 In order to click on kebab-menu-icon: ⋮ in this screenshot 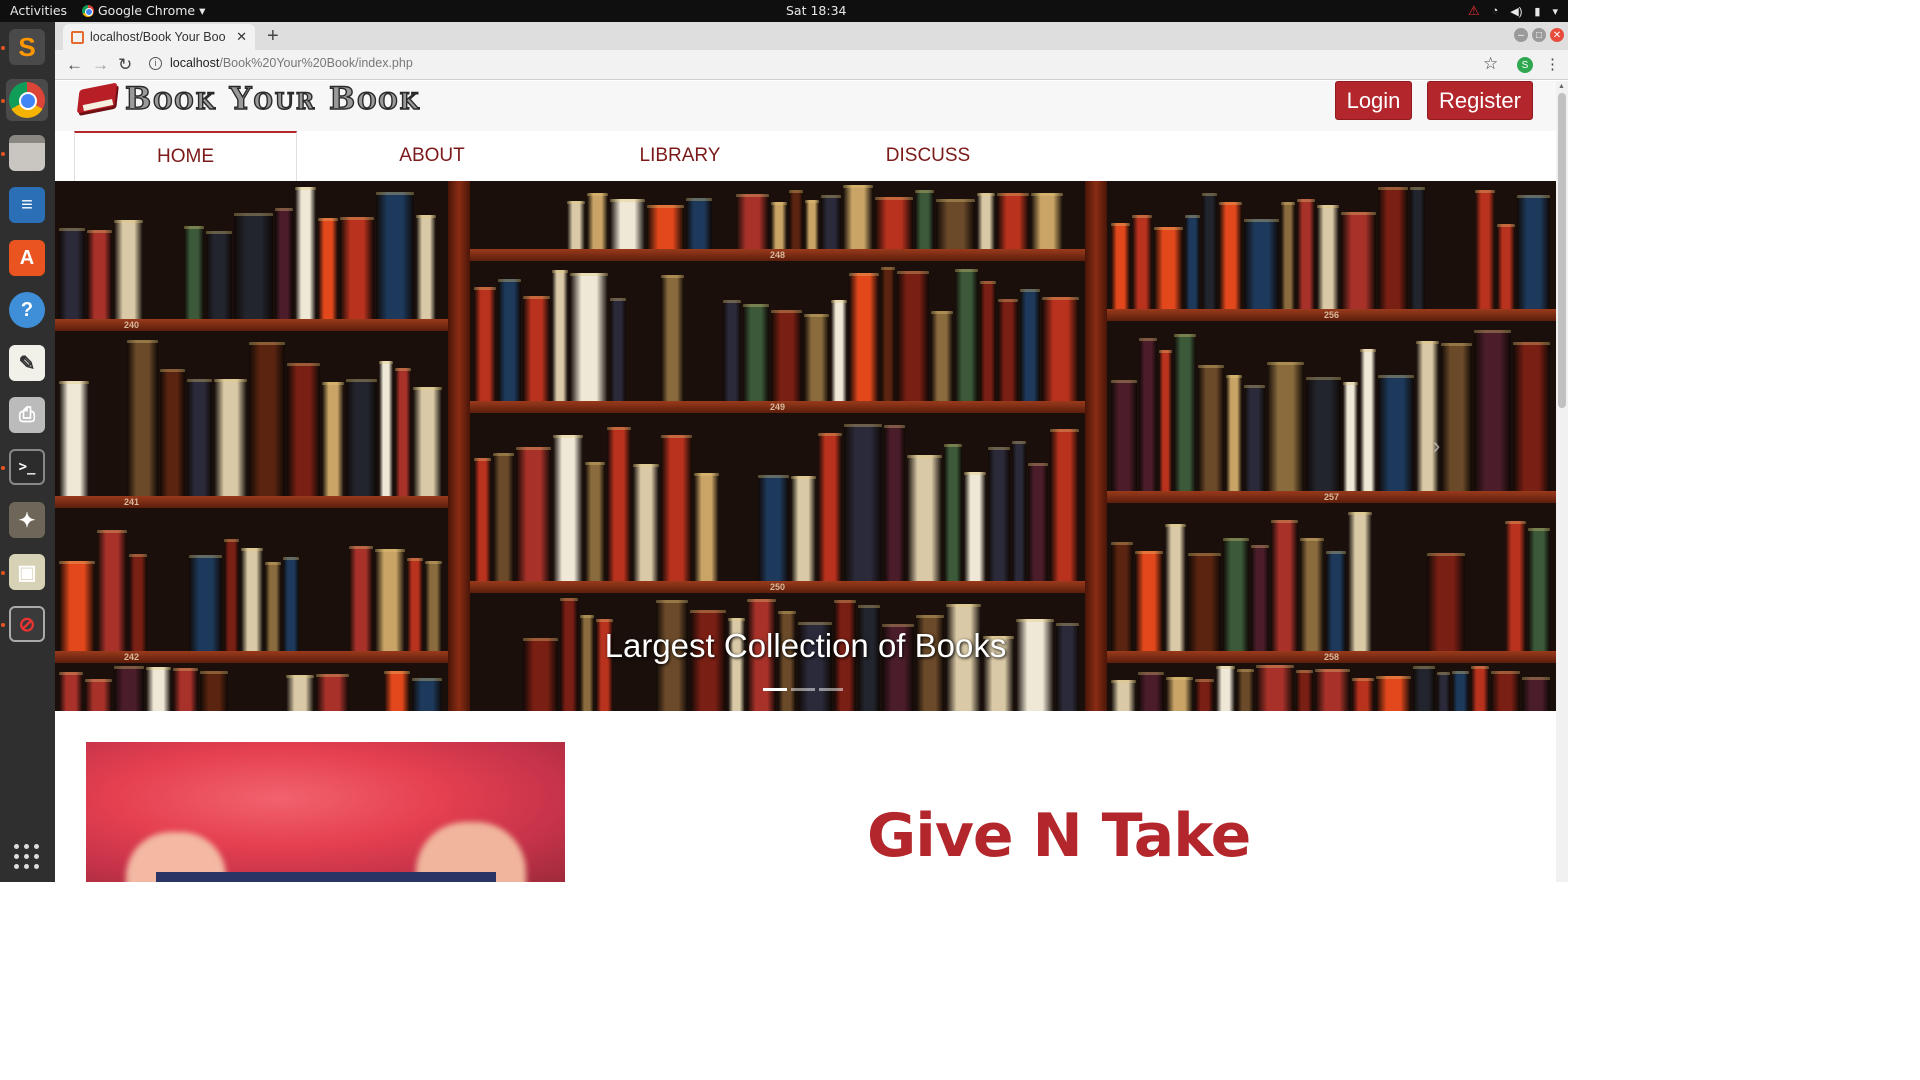, I will do `click(1552, 64)`.